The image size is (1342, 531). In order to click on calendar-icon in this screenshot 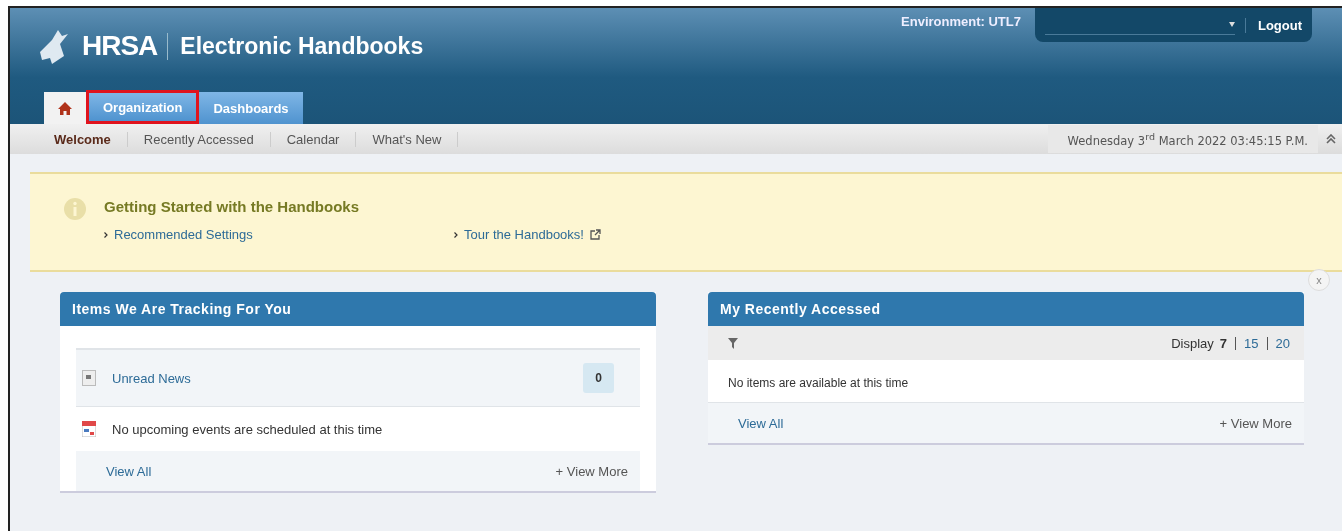, I will do `click(89, 429)`.